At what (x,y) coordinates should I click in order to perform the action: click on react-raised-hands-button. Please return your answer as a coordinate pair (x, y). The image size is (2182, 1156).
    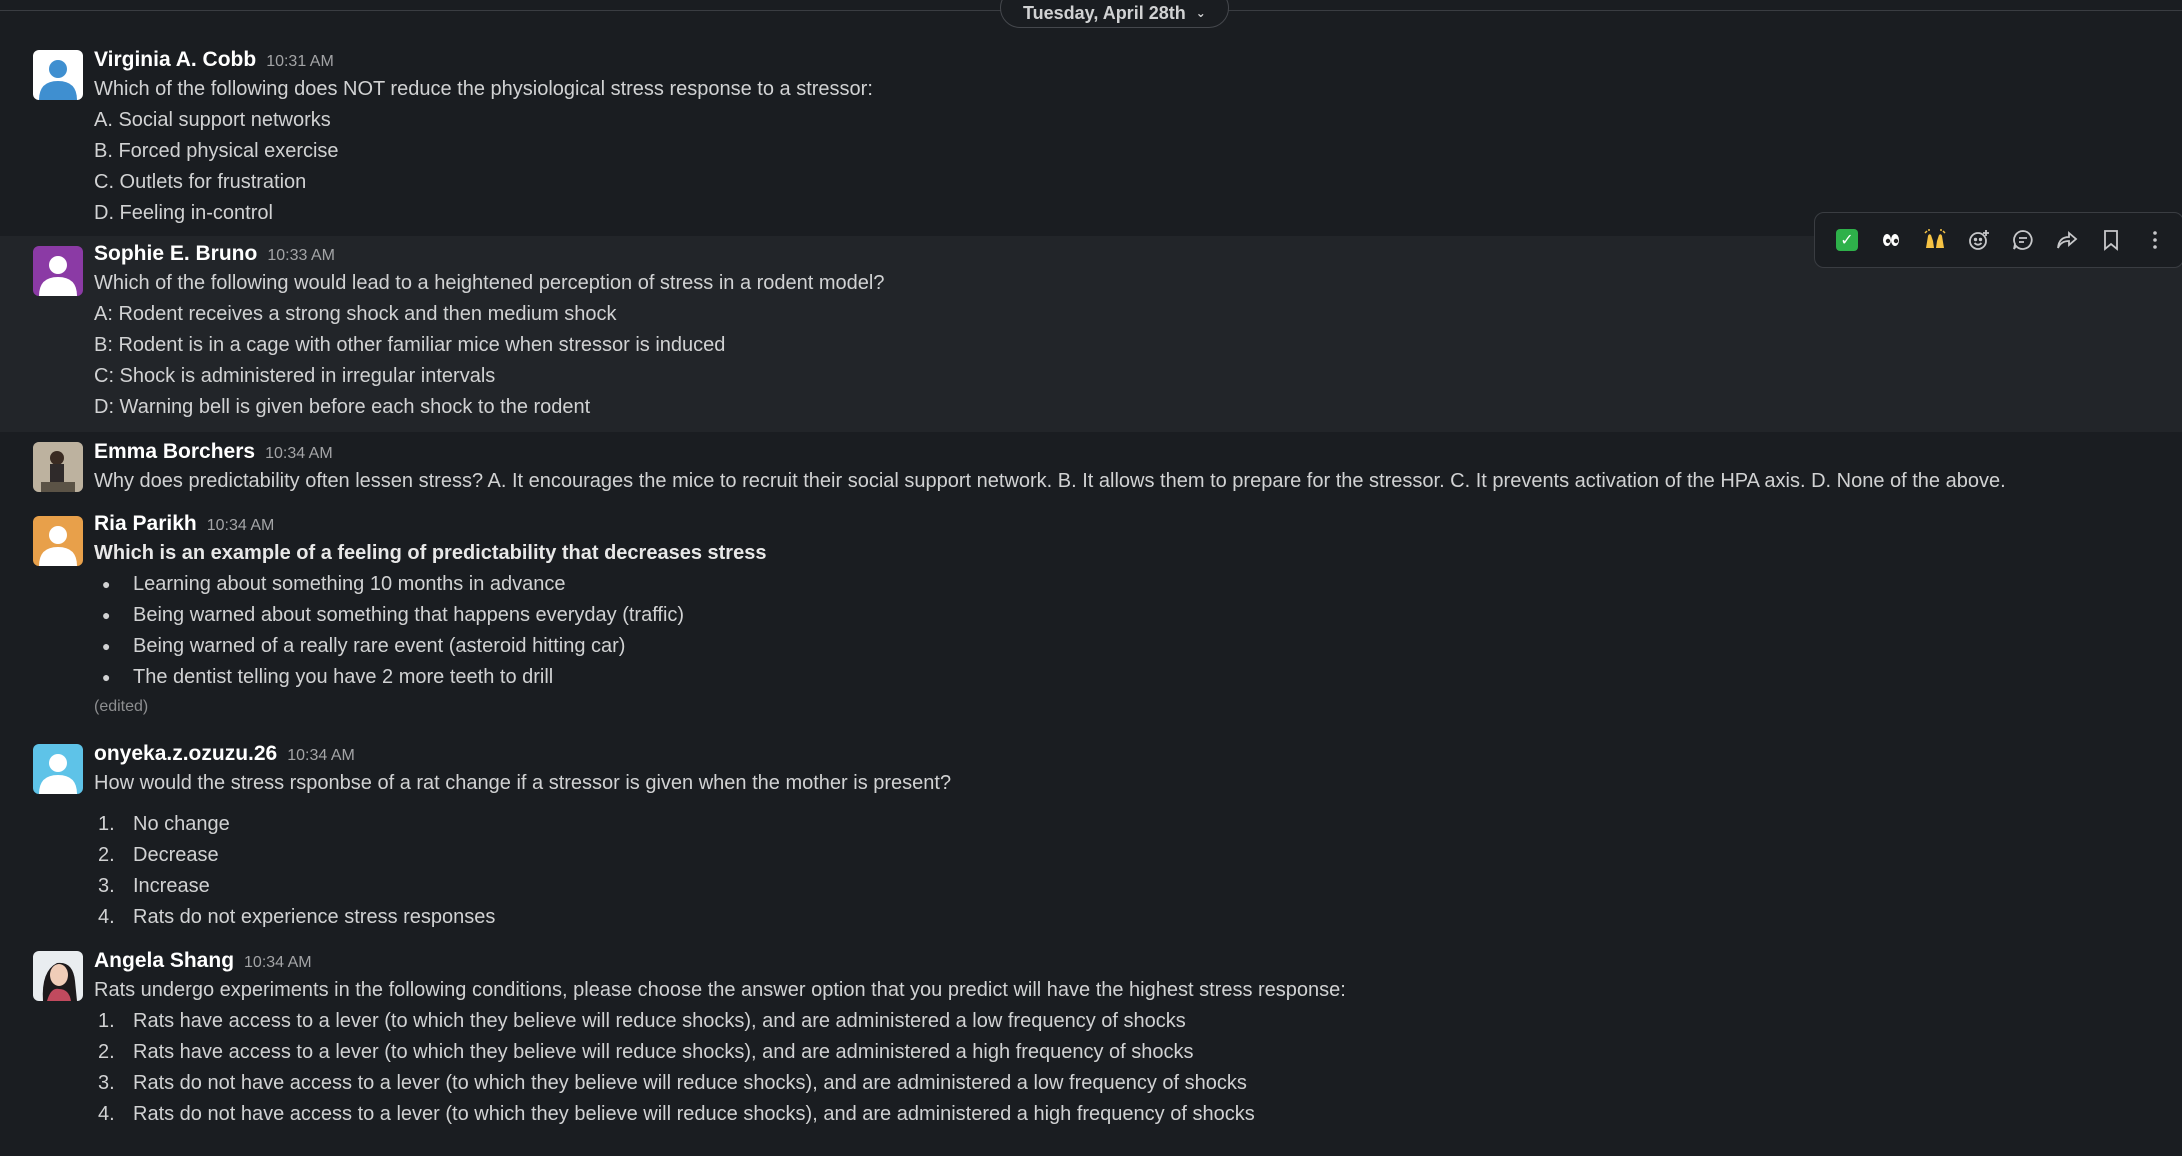
    Looking at the image, I should click on (1935, 240).